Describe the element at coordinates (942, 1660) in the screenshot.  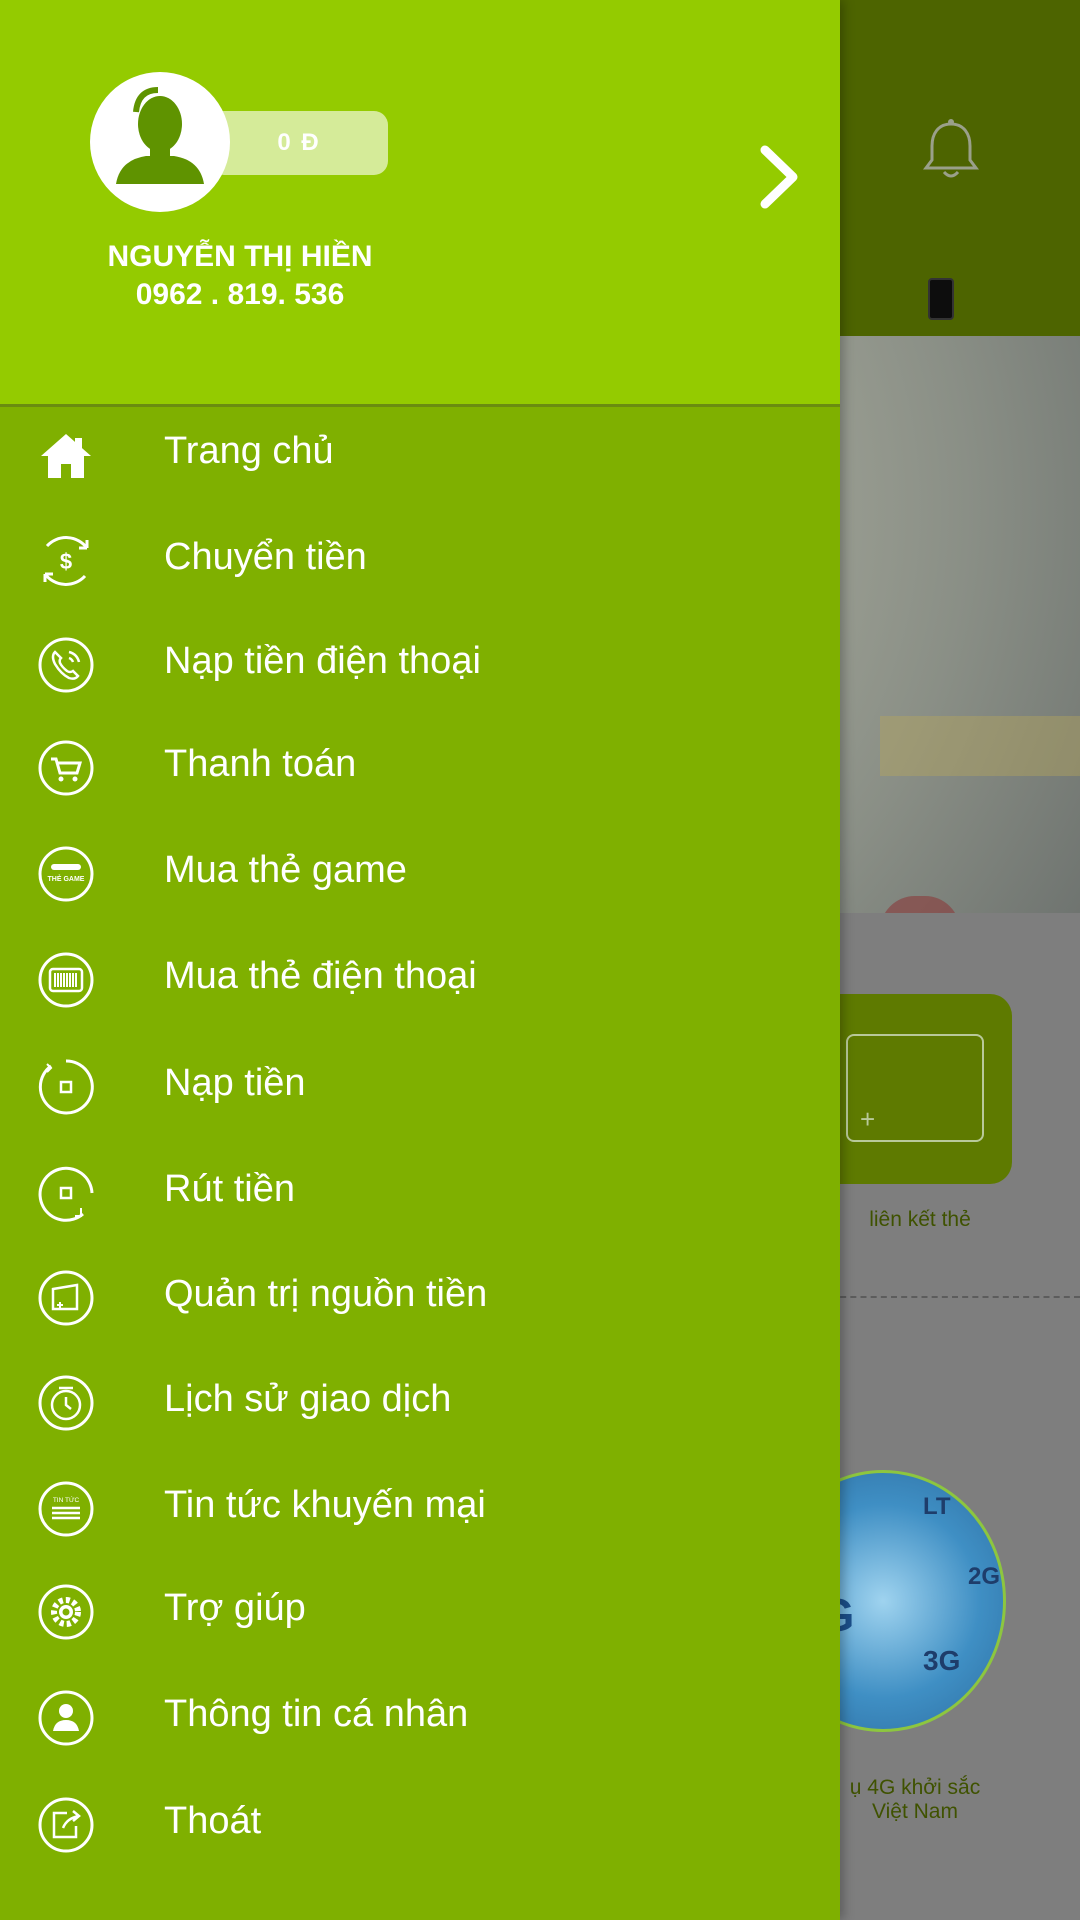
I see `network-label: 3G` at that location.